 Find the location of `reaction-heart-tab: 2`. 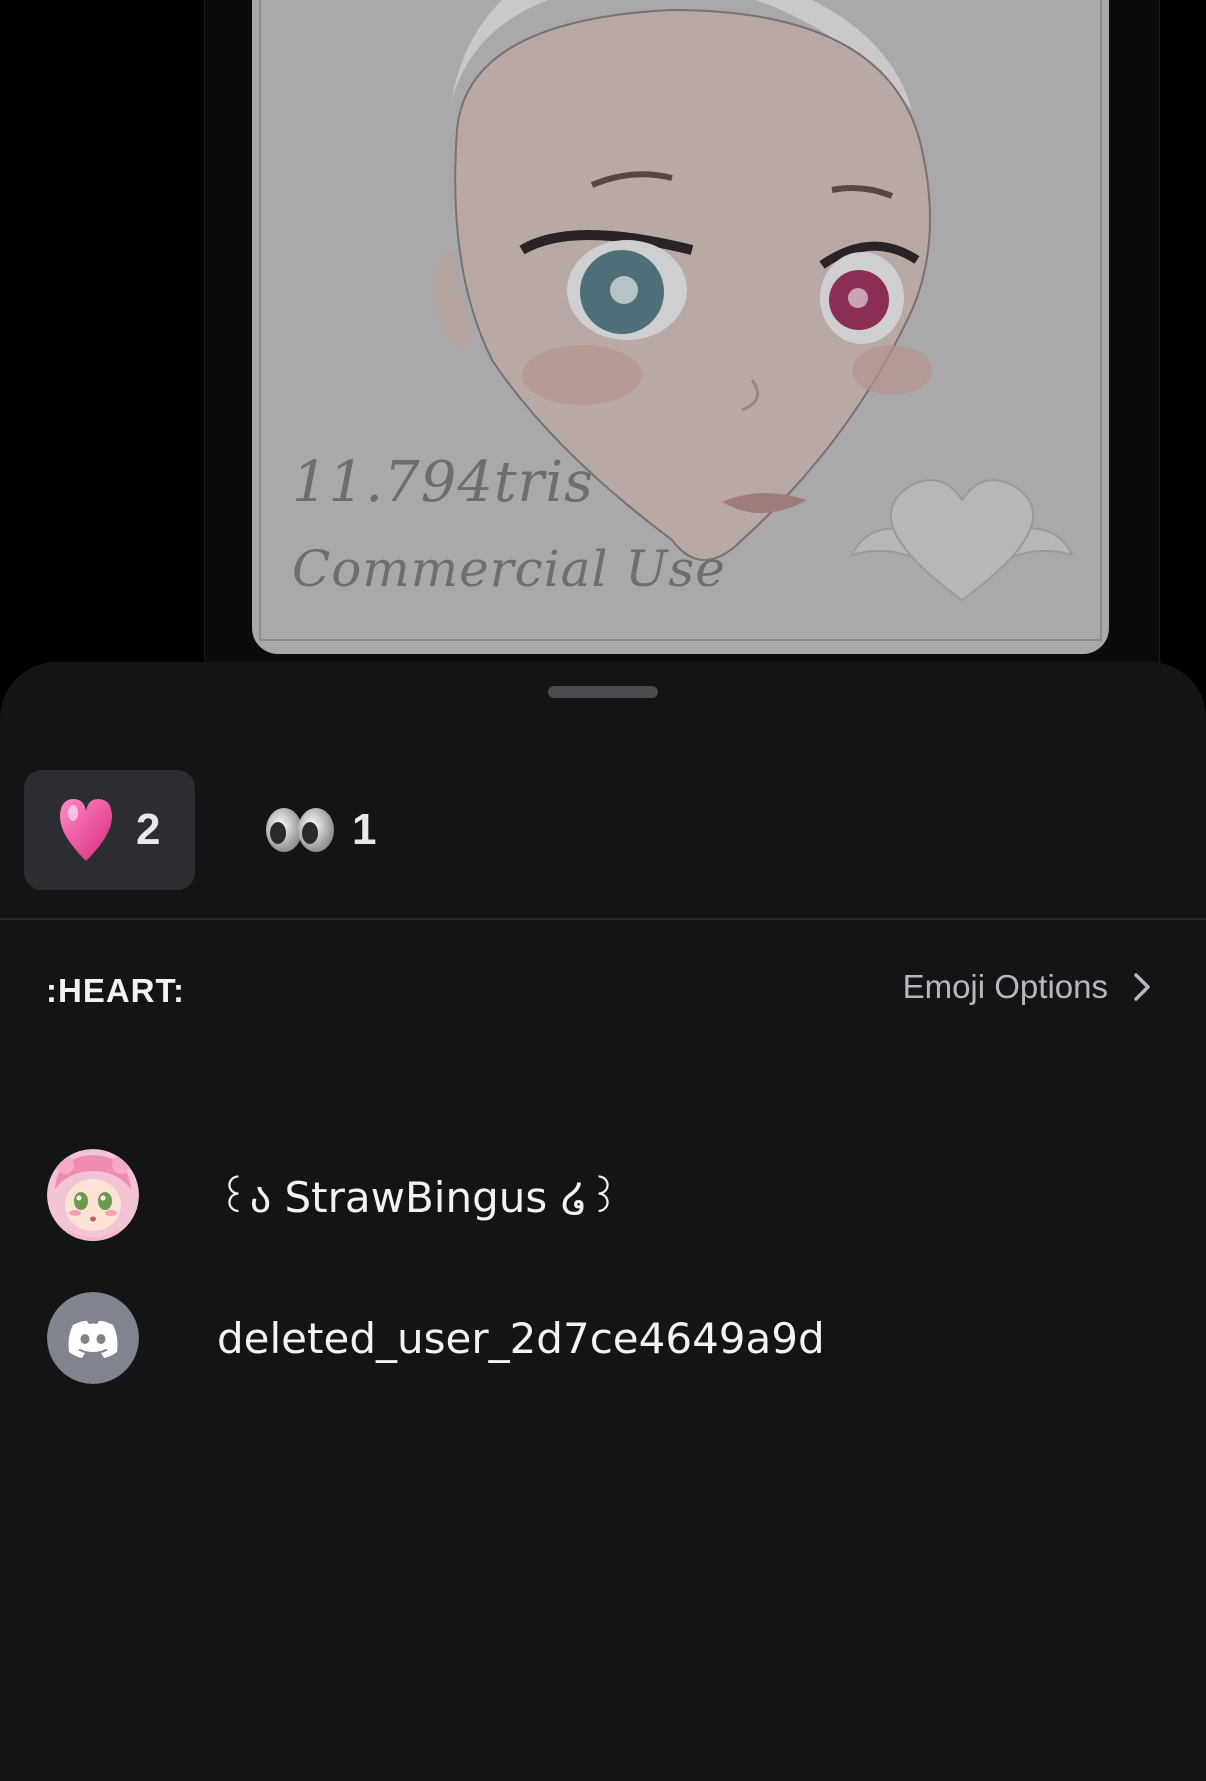

reaction-heart-tab: 2 is located at coordinates (109, 830).